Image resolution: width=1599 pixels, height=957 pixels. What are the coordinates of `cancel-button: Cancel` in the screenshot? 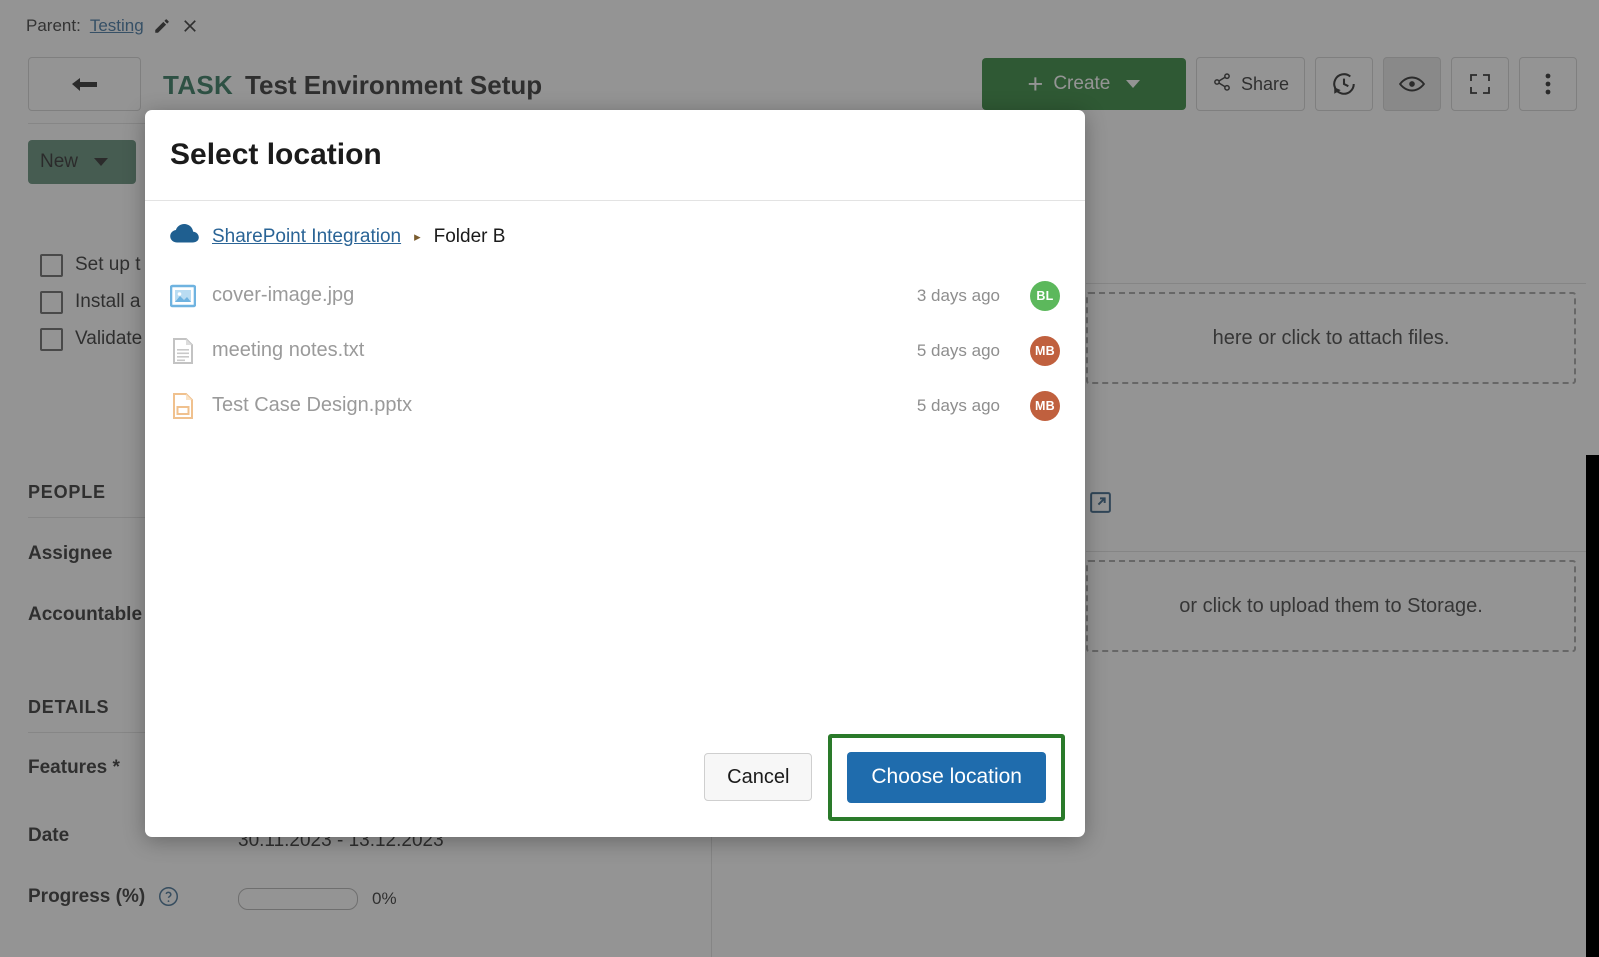 It's located at (758, 777).